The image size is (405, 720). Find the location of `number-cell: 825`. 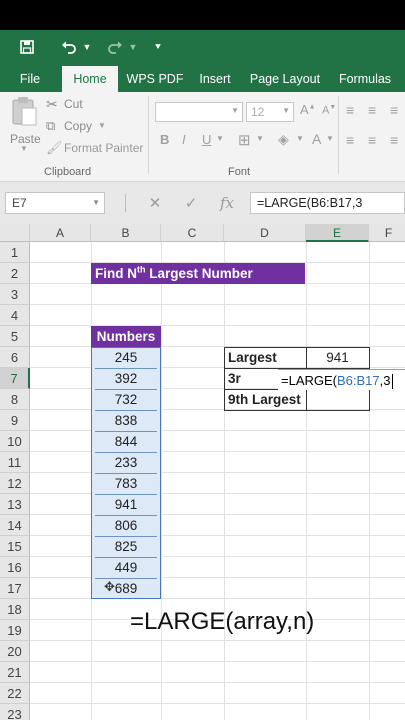

number-cell: 825 is located at coordinates (126, 546).